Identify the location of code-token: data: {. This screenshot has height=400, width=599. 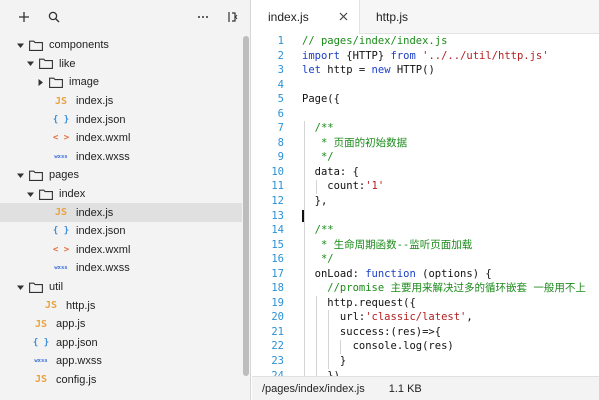
(330, 171).